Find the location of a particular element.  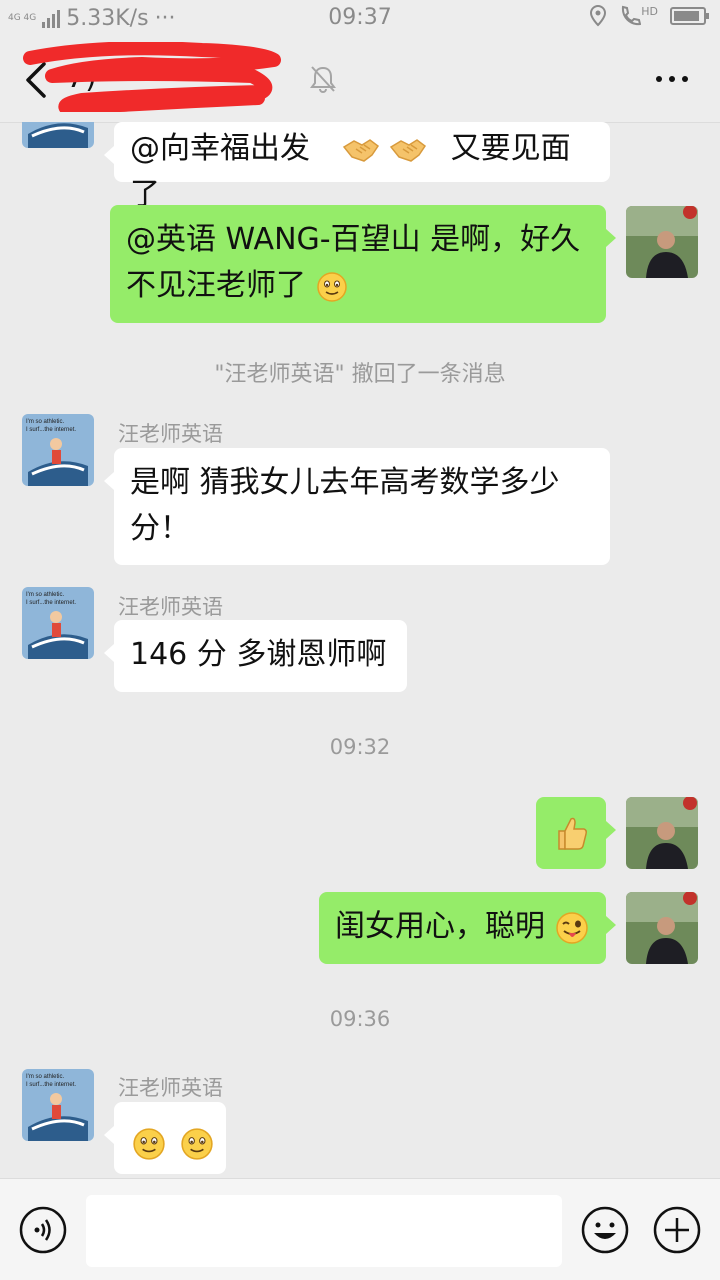

battery-icon is located at coordinates (689, 16).